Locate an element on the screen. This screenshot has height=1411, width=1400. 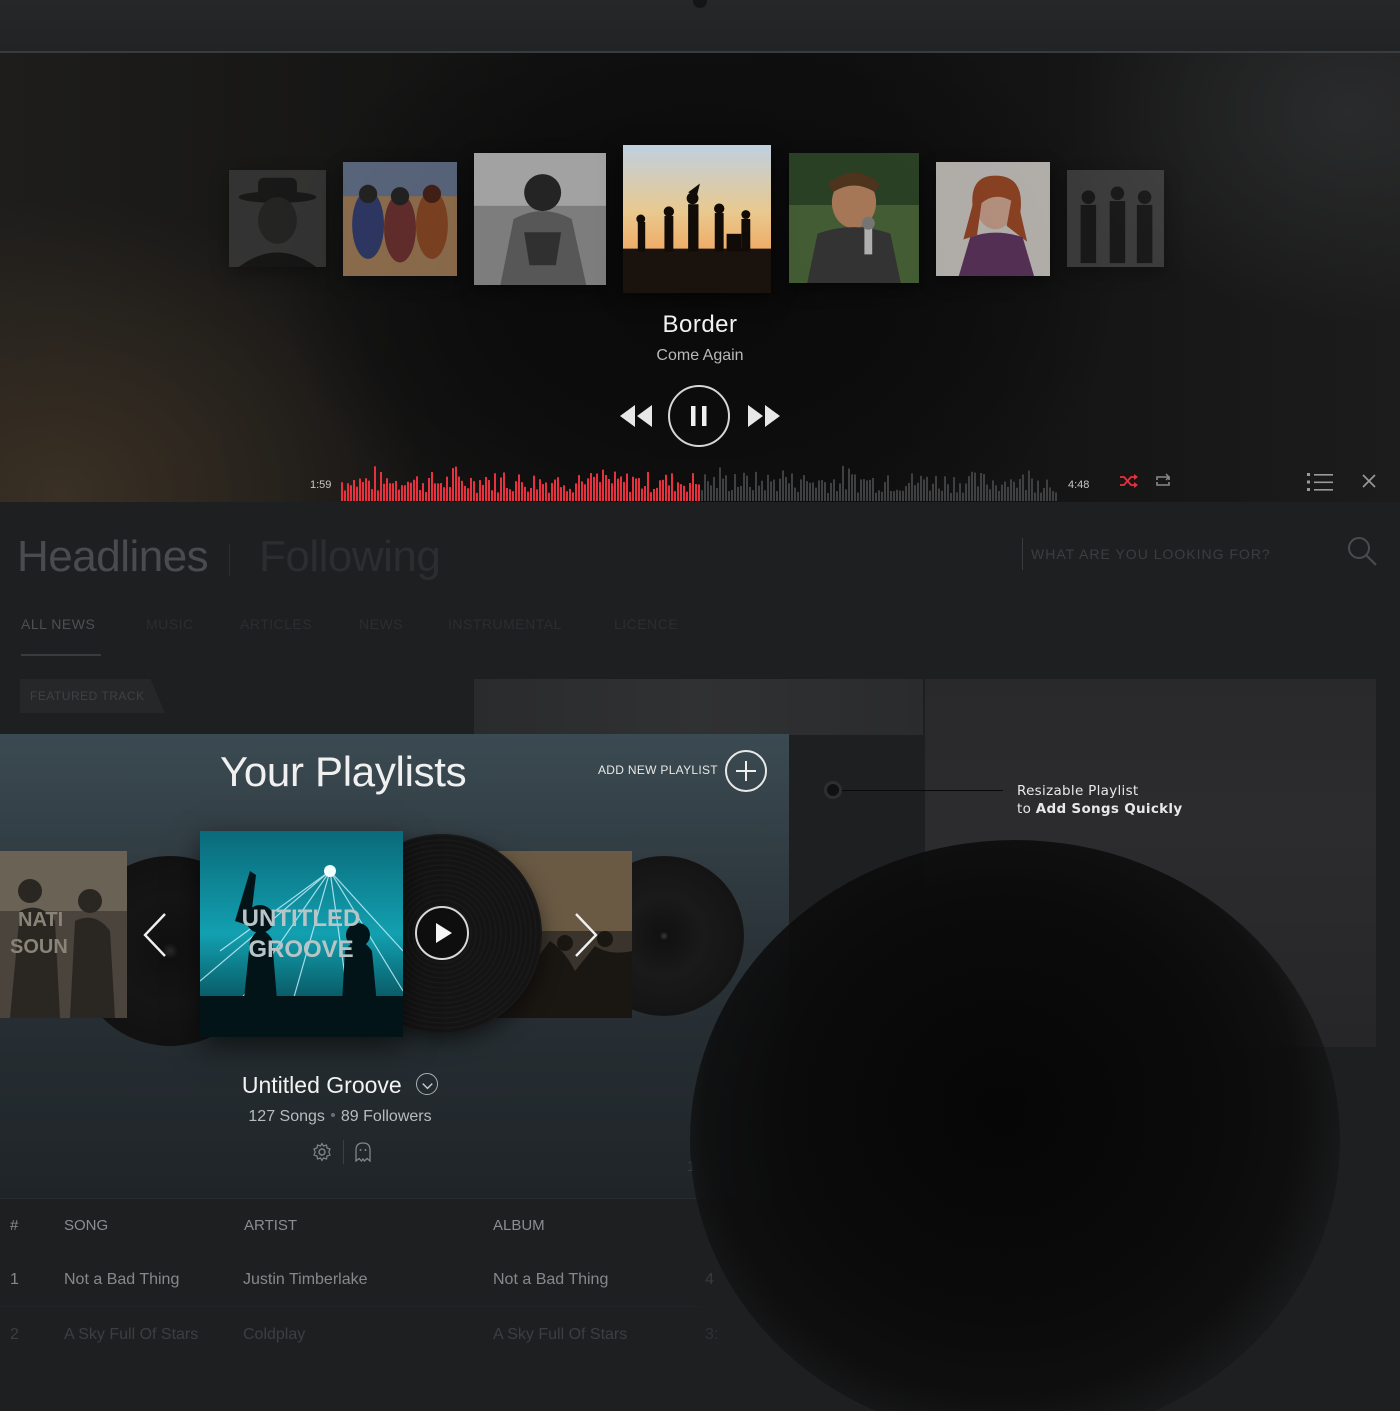
carousel-prev-button is located at coordinates (155, 935).